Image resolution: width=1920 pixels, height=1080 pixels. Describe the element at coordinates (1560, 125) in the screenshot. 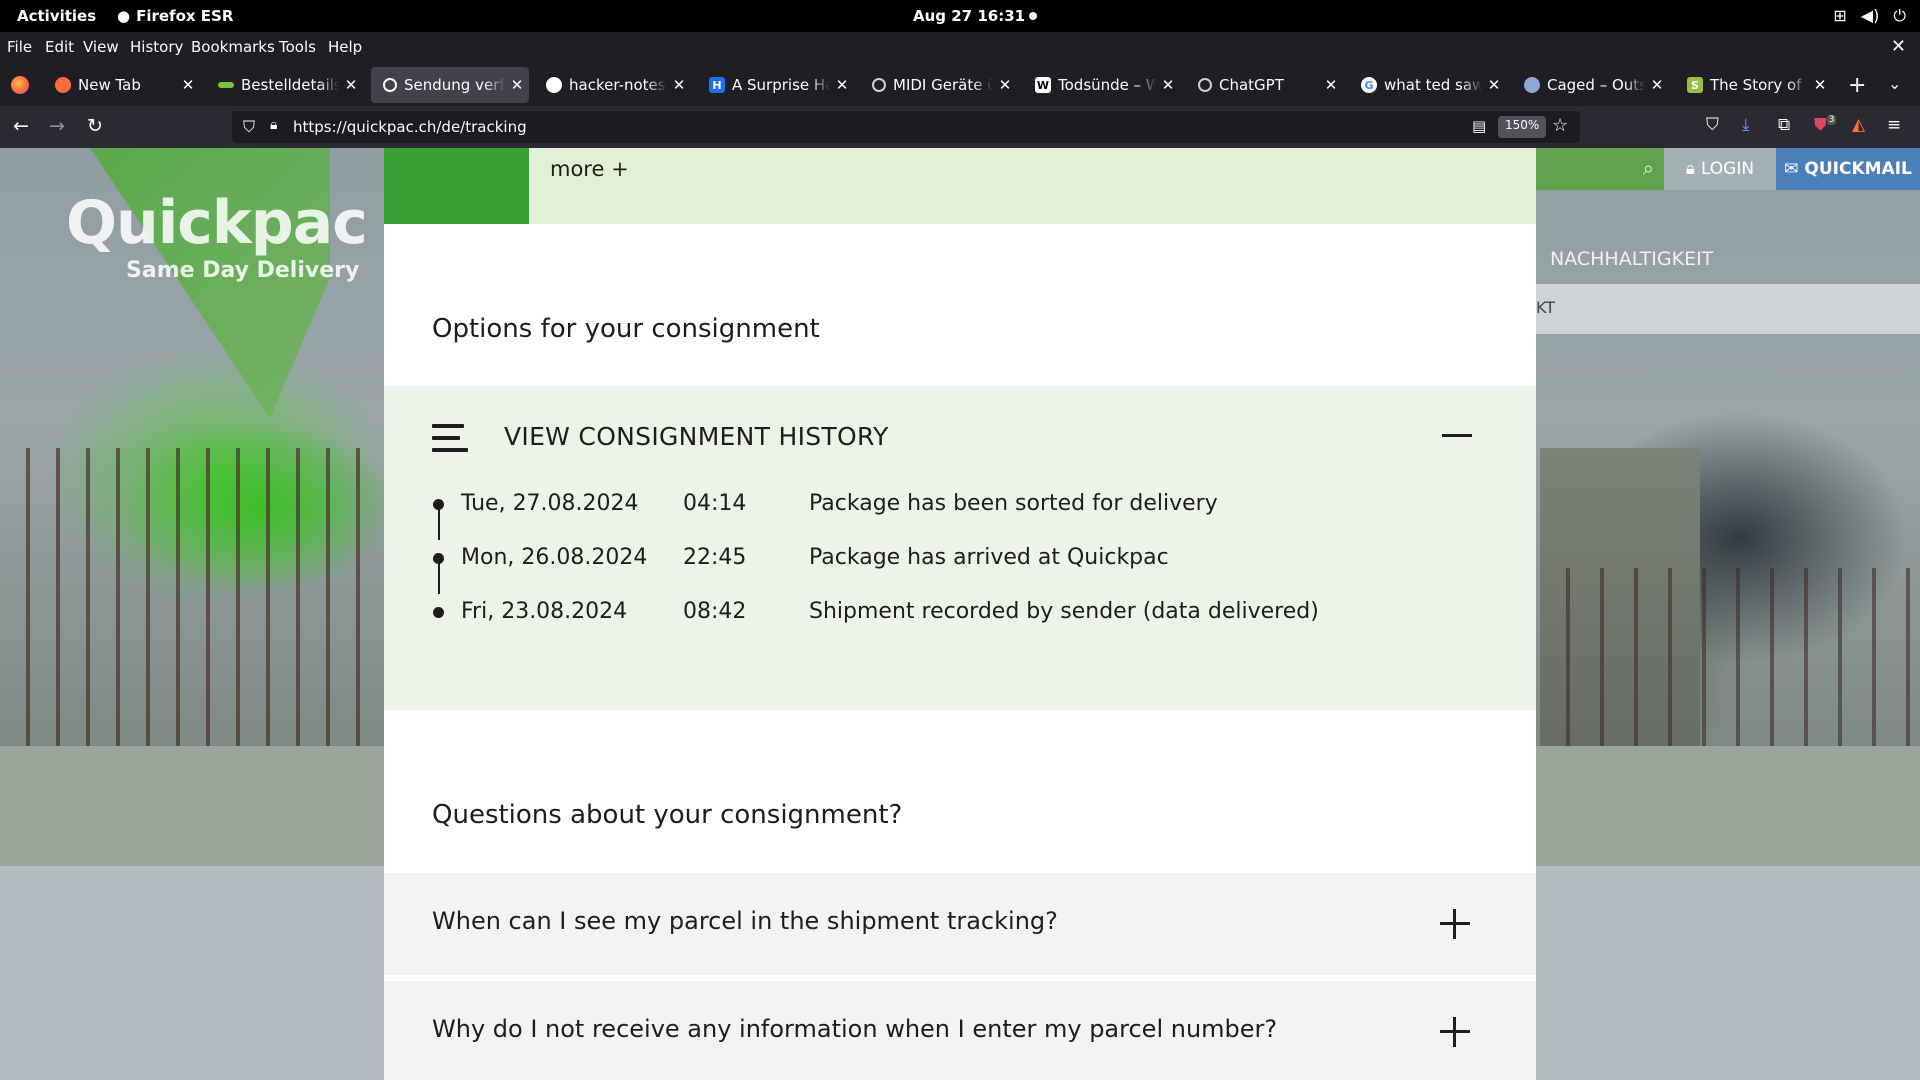

I see `bookmark-star-icon: ☆` at that location.